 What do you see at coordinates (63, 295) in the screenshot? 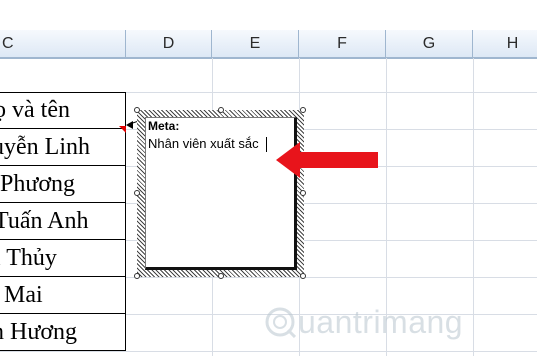
I see `cell-c: Mai` at bounding box center [63, 295].